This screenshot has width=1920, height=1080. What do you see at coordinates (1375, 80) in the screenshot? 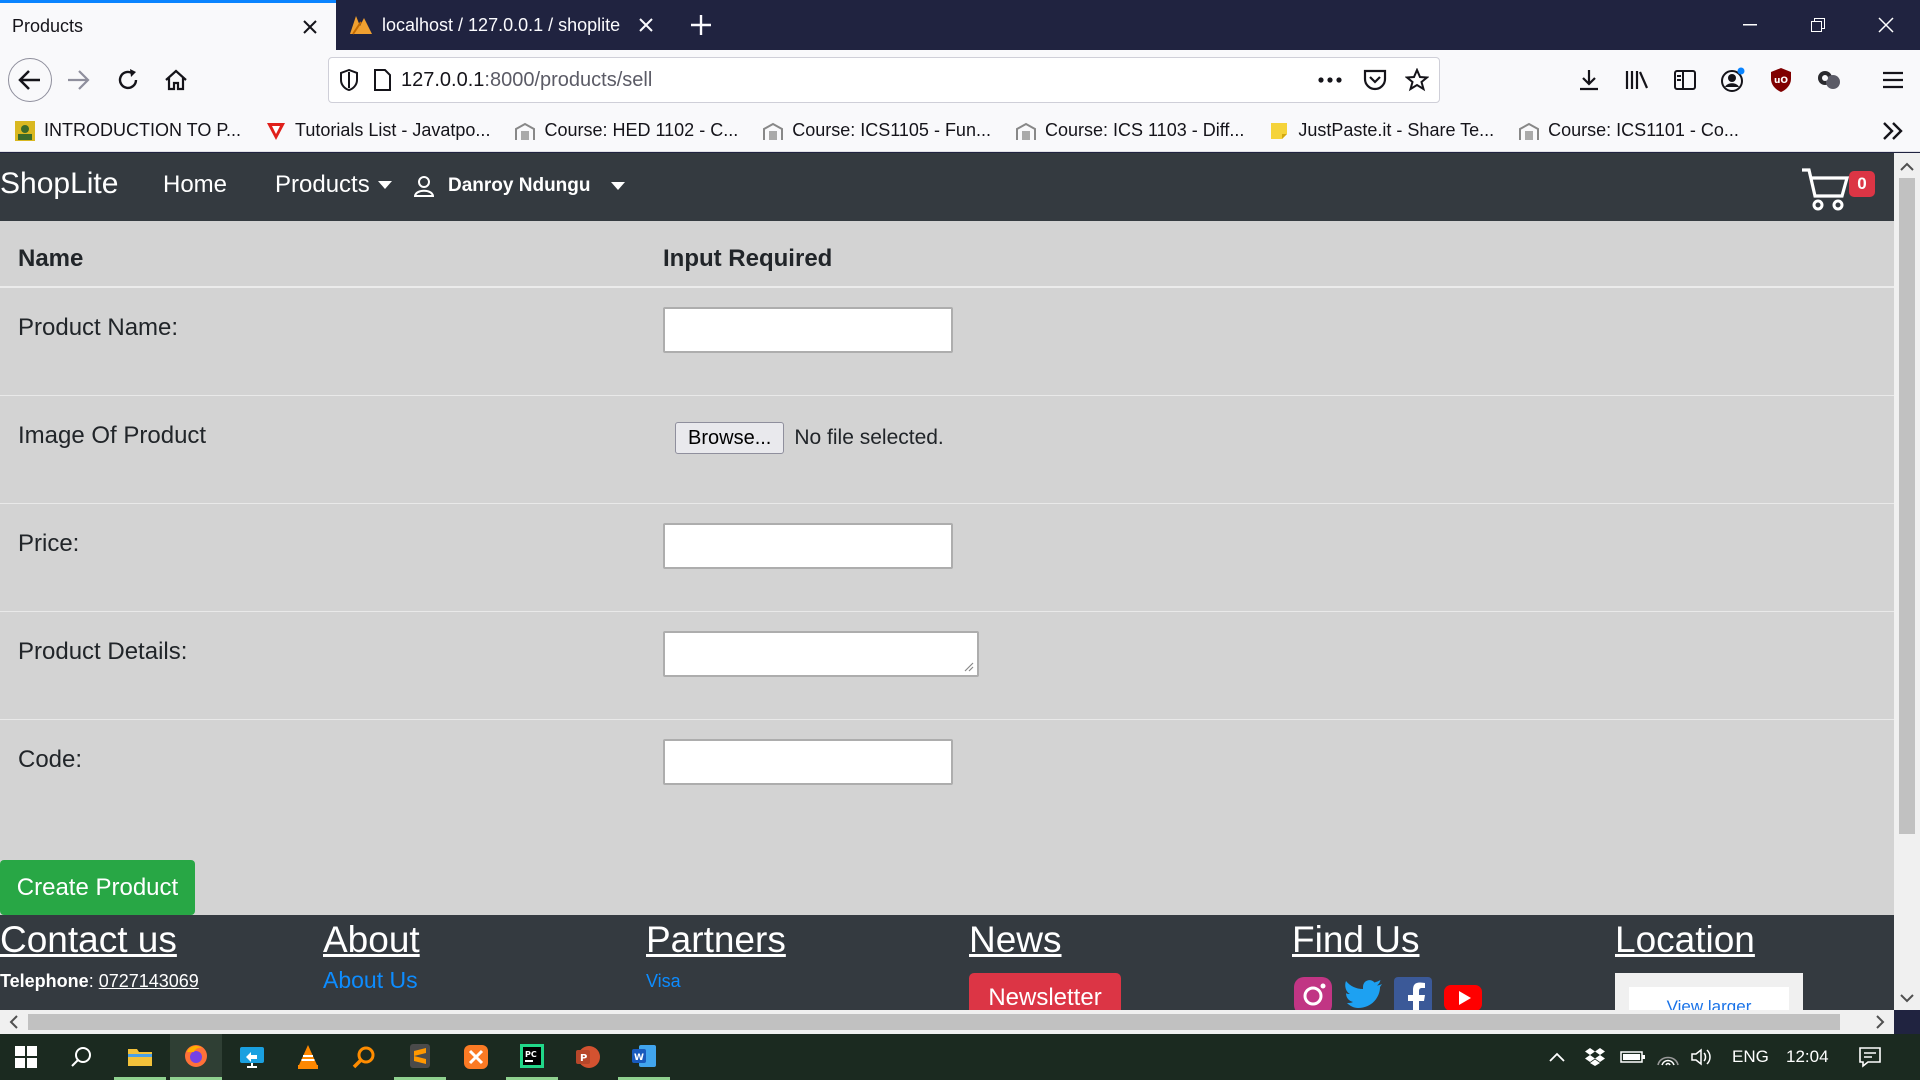
I see `pocket-icon` at bounding box center [1375, 80].